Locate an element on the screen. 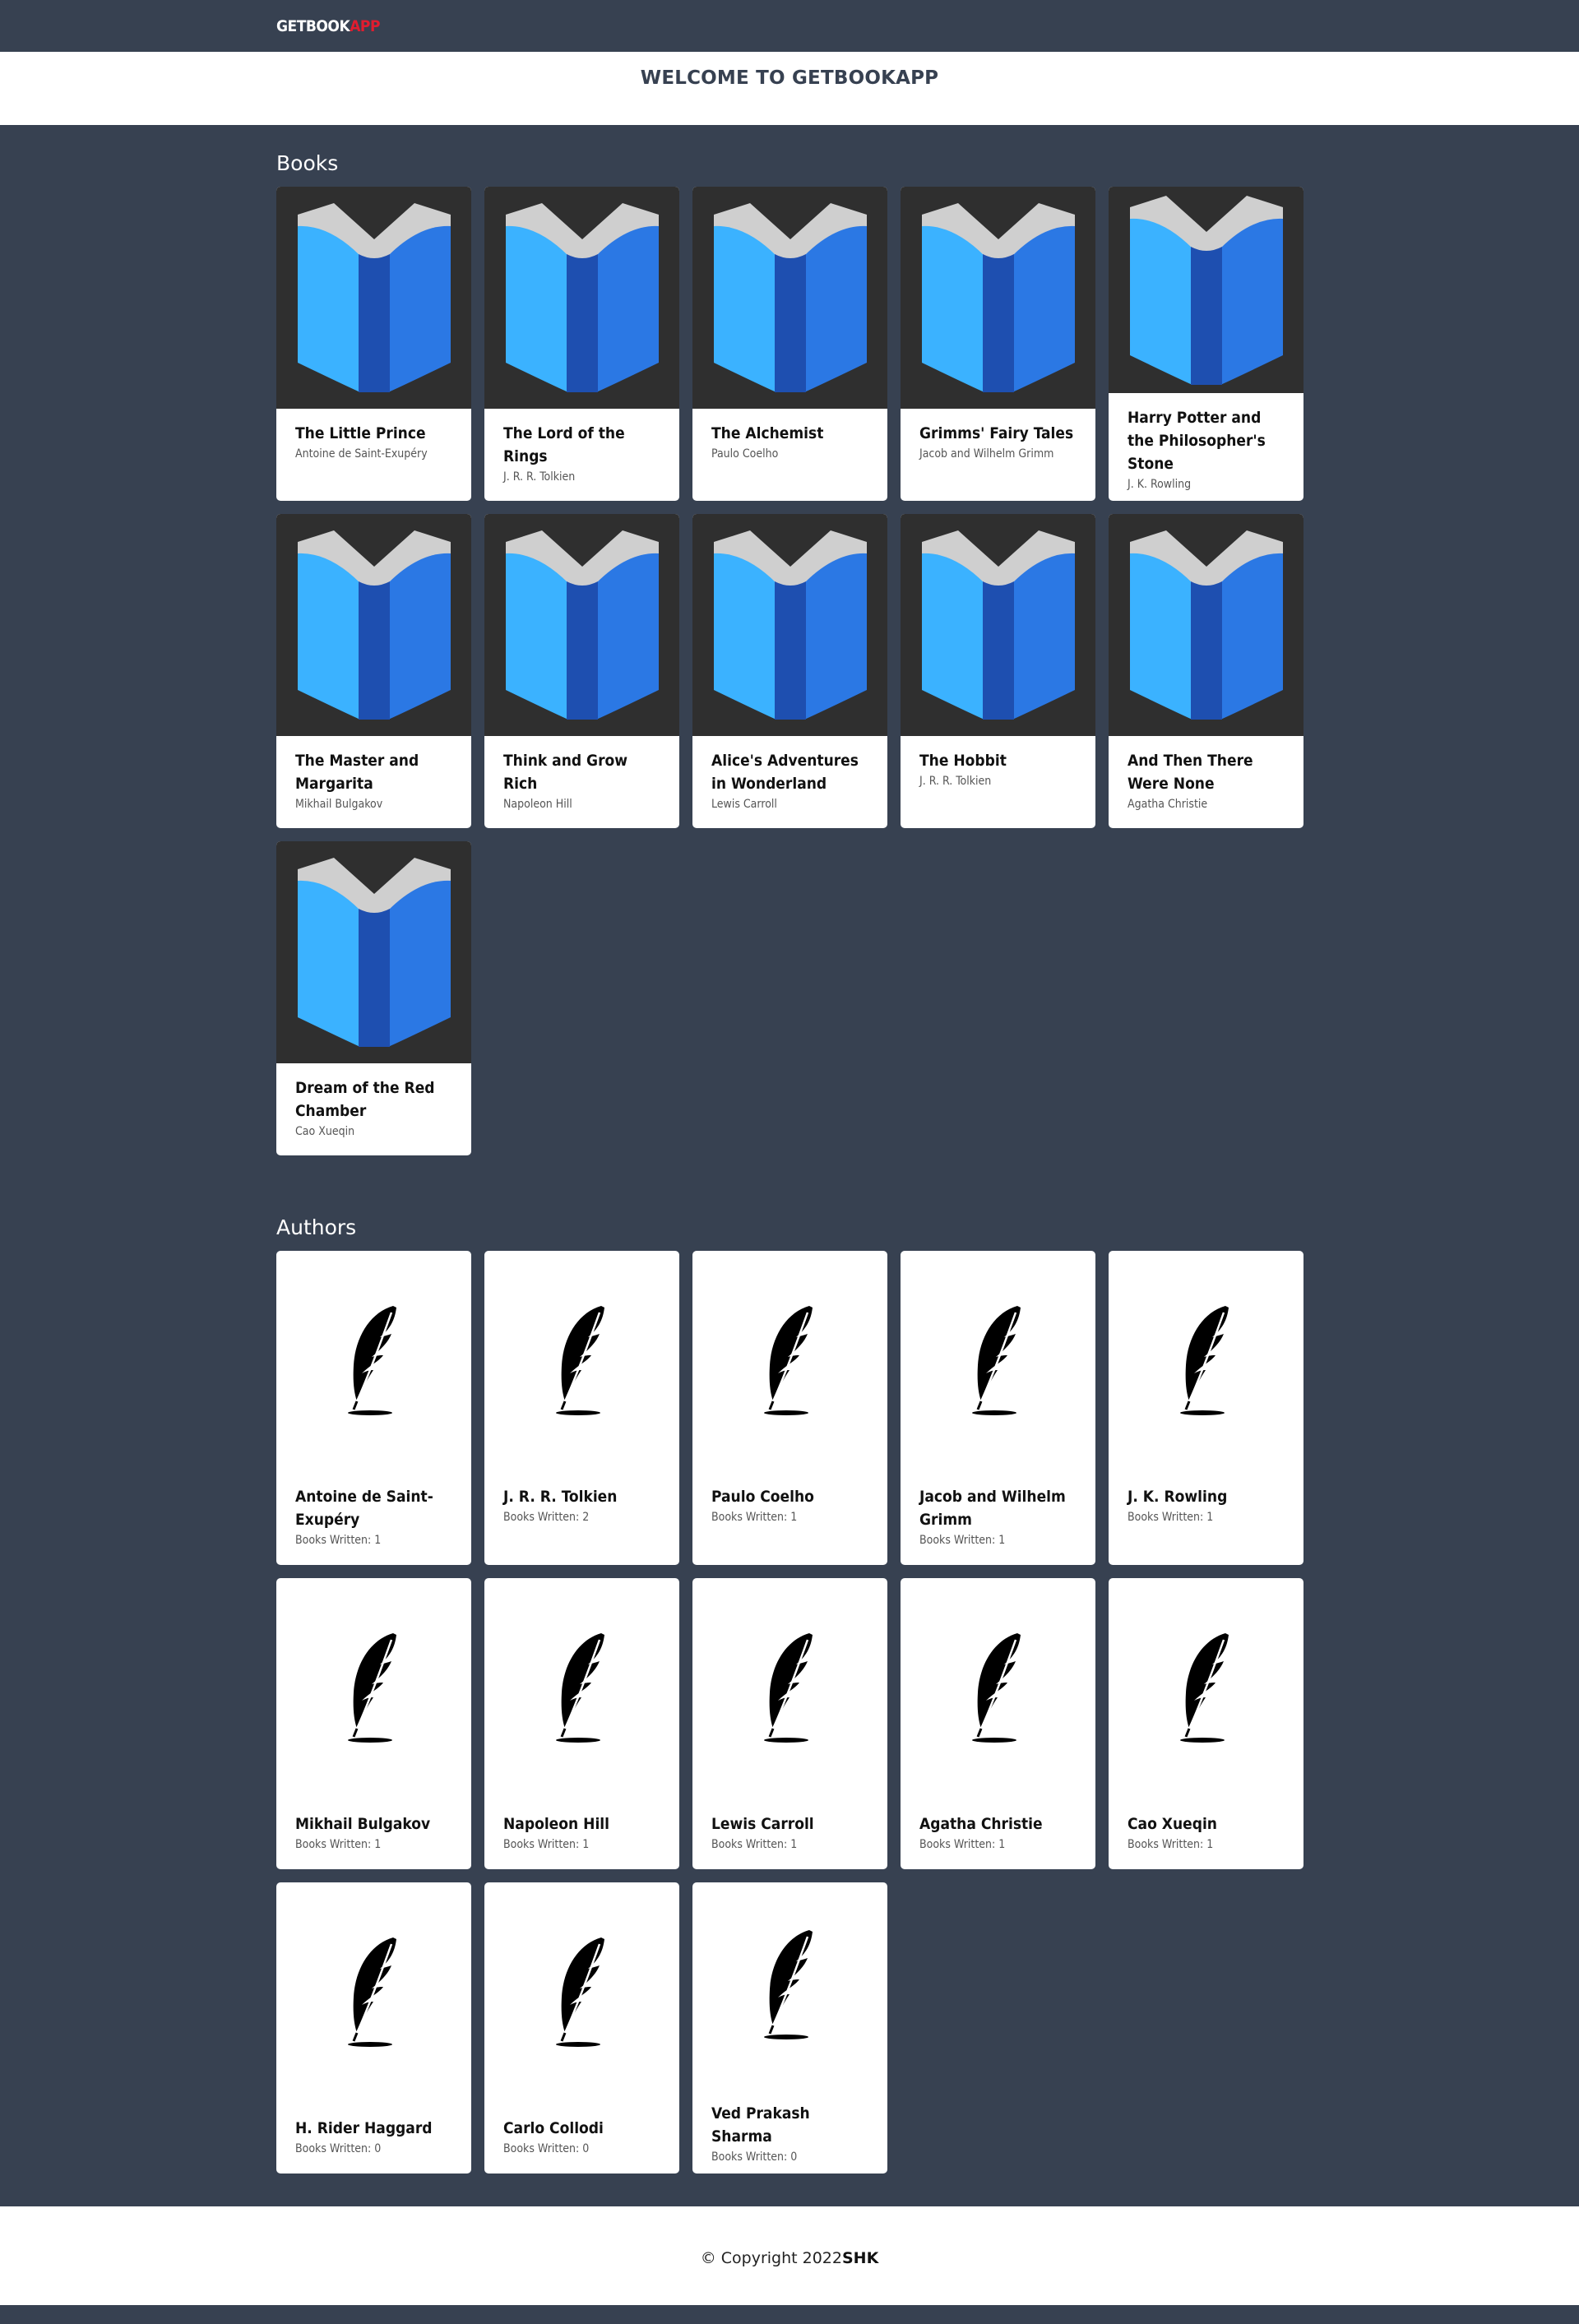 The image size is (1579, 2324). author-name: J. K. Rowling is located at coordinates (1178, 1497).